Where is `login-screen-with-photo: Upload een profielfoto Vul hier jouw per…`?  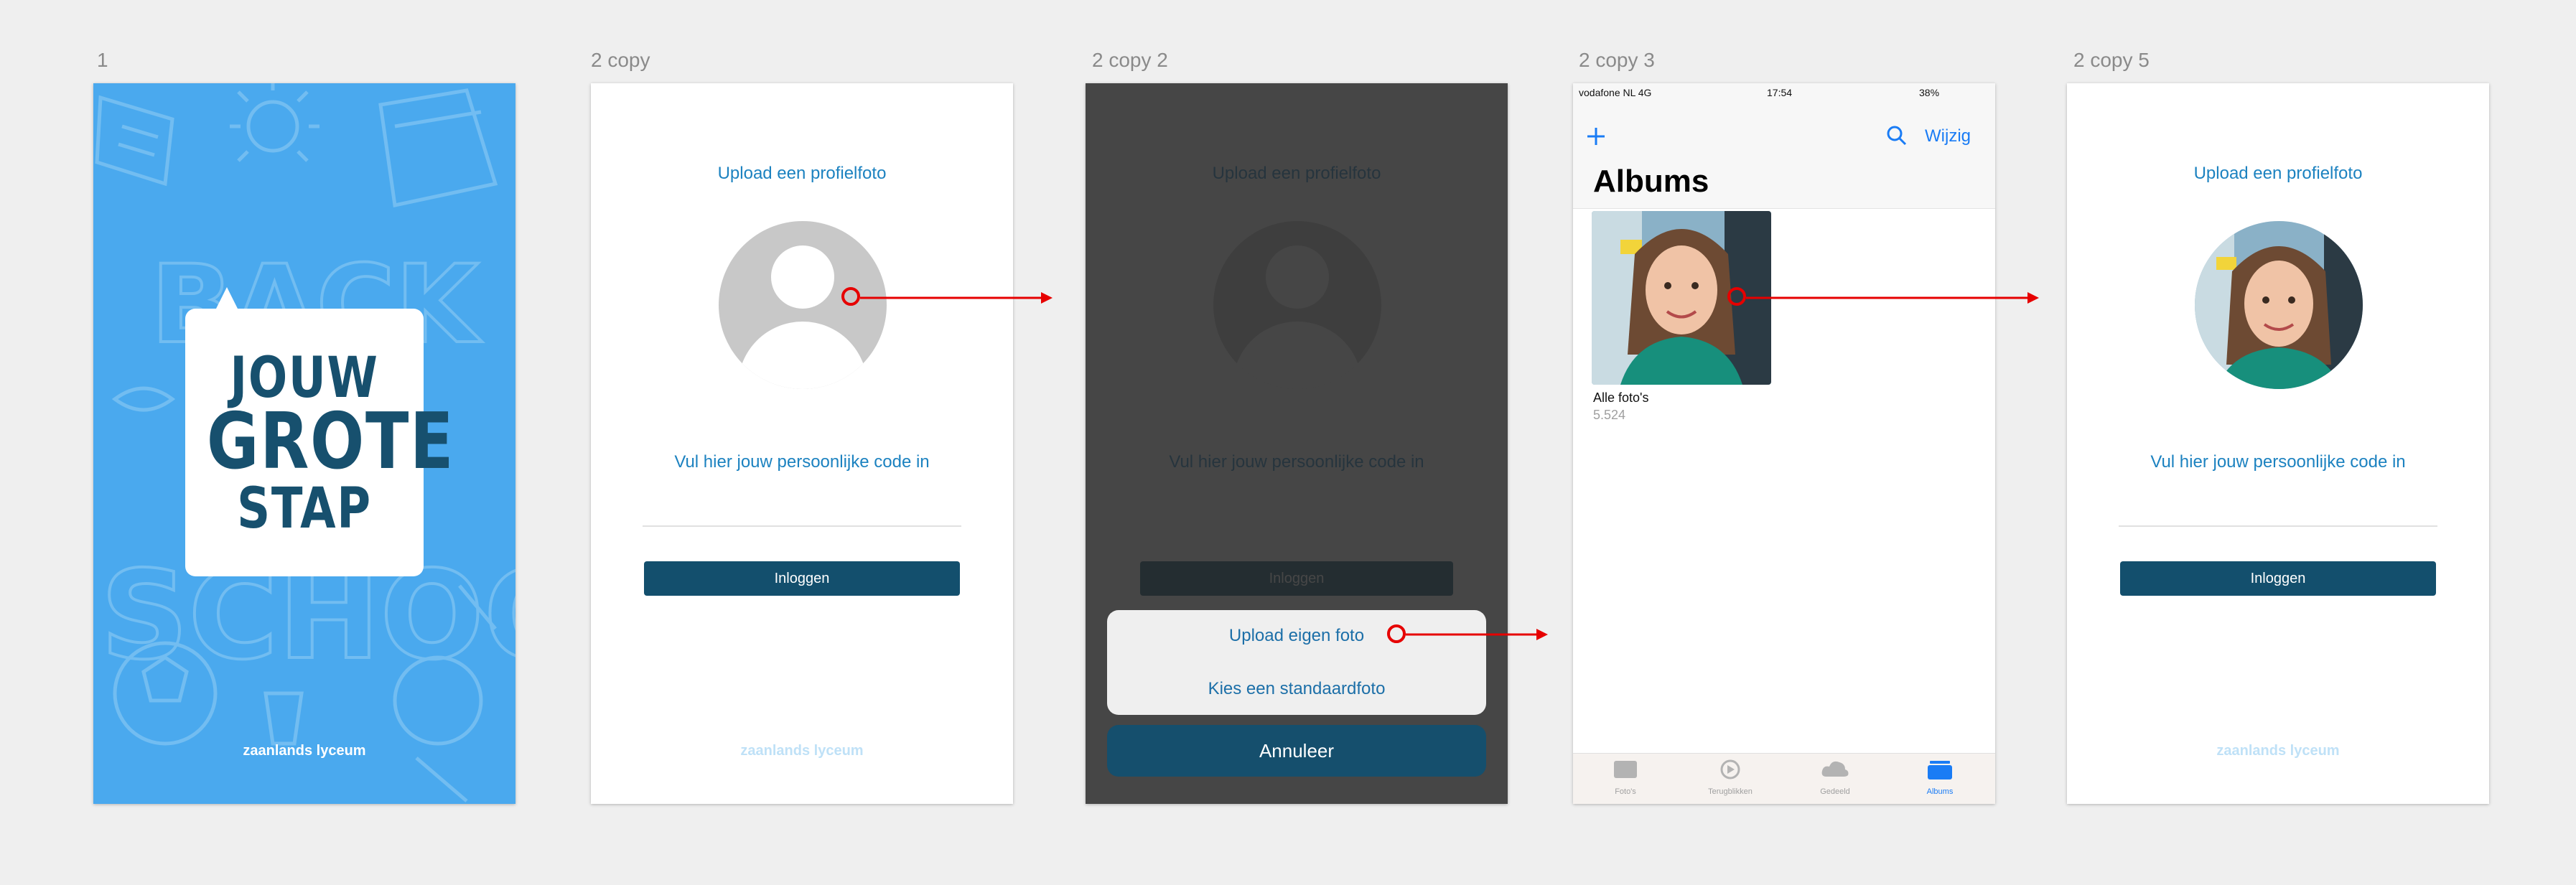 login-screen-with-photo: Upload een profielfoto Vul hier jouw per… is located at coordinates (2278, 443).